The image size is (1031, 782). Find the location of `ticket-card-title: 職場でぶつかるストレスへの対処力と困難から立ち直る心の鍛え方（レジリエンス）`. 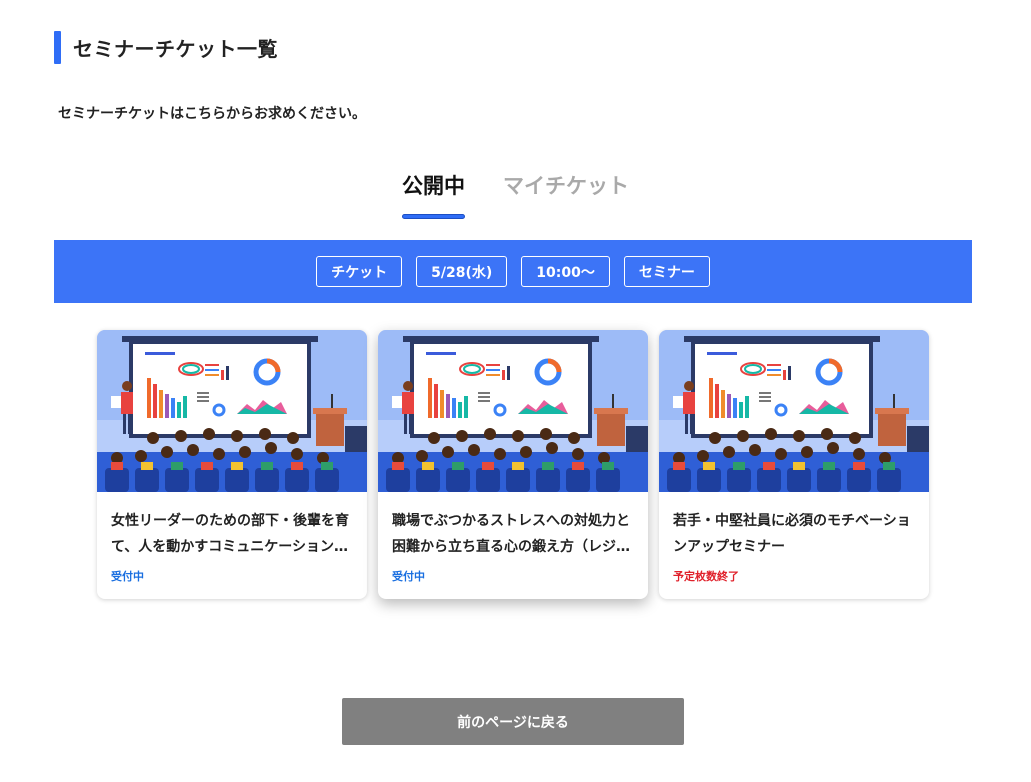

ticket-card-title: 職場でぶつかるストレスへの対処力と困難から立ち直る心の鍛え方（レジリエンス） is located at coordinates (511, 534).